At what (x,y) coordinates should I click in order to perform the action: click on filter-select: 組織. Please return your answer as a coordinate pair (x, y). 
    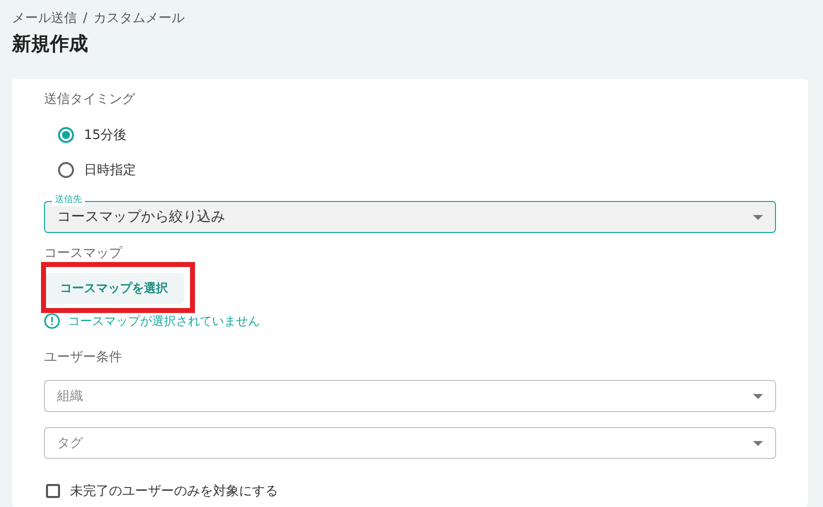
    Looking at the image, I should click on (410, 396).